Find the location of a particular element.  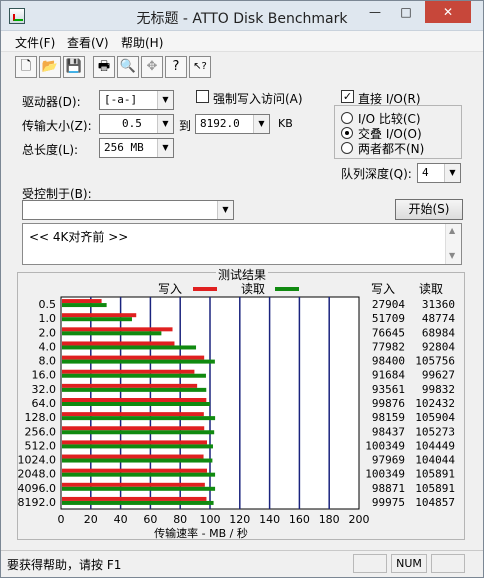

queue-depth-label: 队列深度(Q): is located at coordinates (376, 174).